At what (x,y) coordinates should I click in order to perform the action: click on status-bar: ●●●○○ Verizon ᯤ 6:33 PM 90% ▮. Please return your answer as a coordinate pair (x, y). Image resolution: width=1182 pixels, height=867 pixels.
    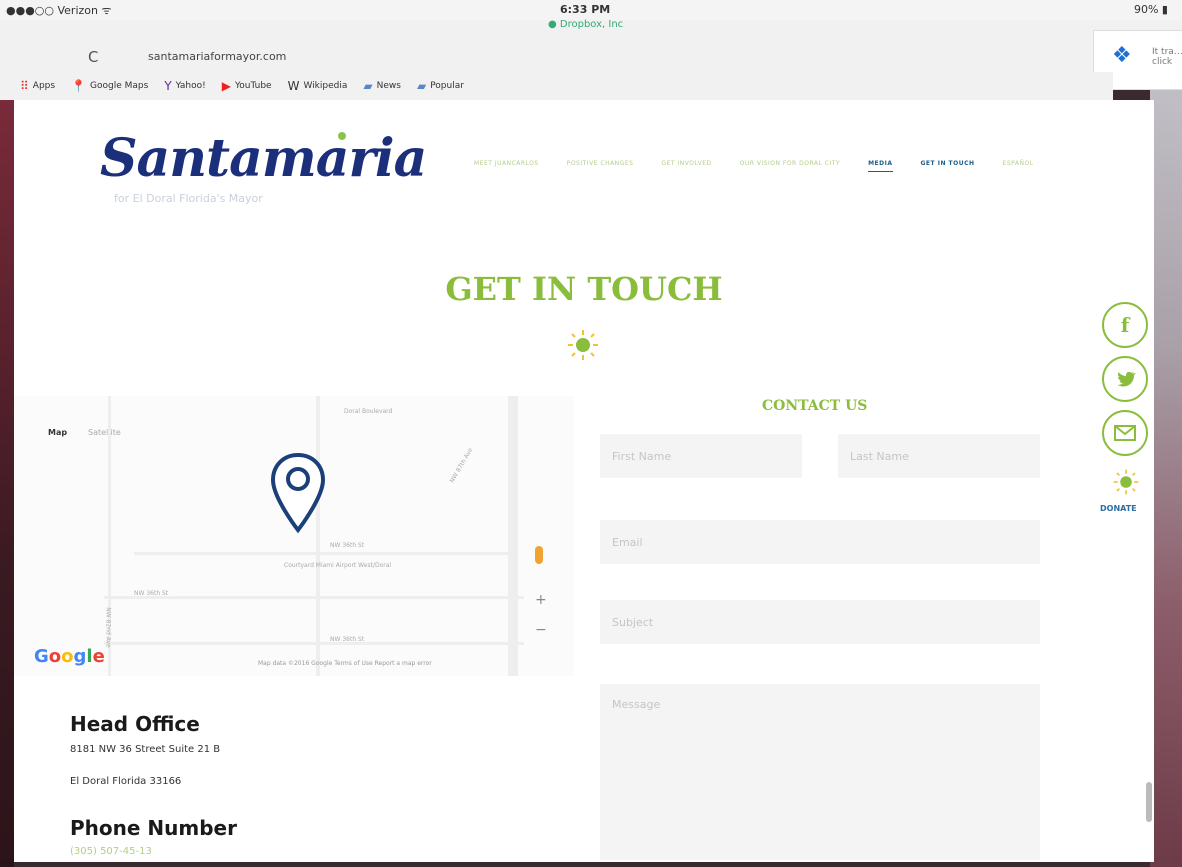
    Looking at the image, I should click on (591, 10).